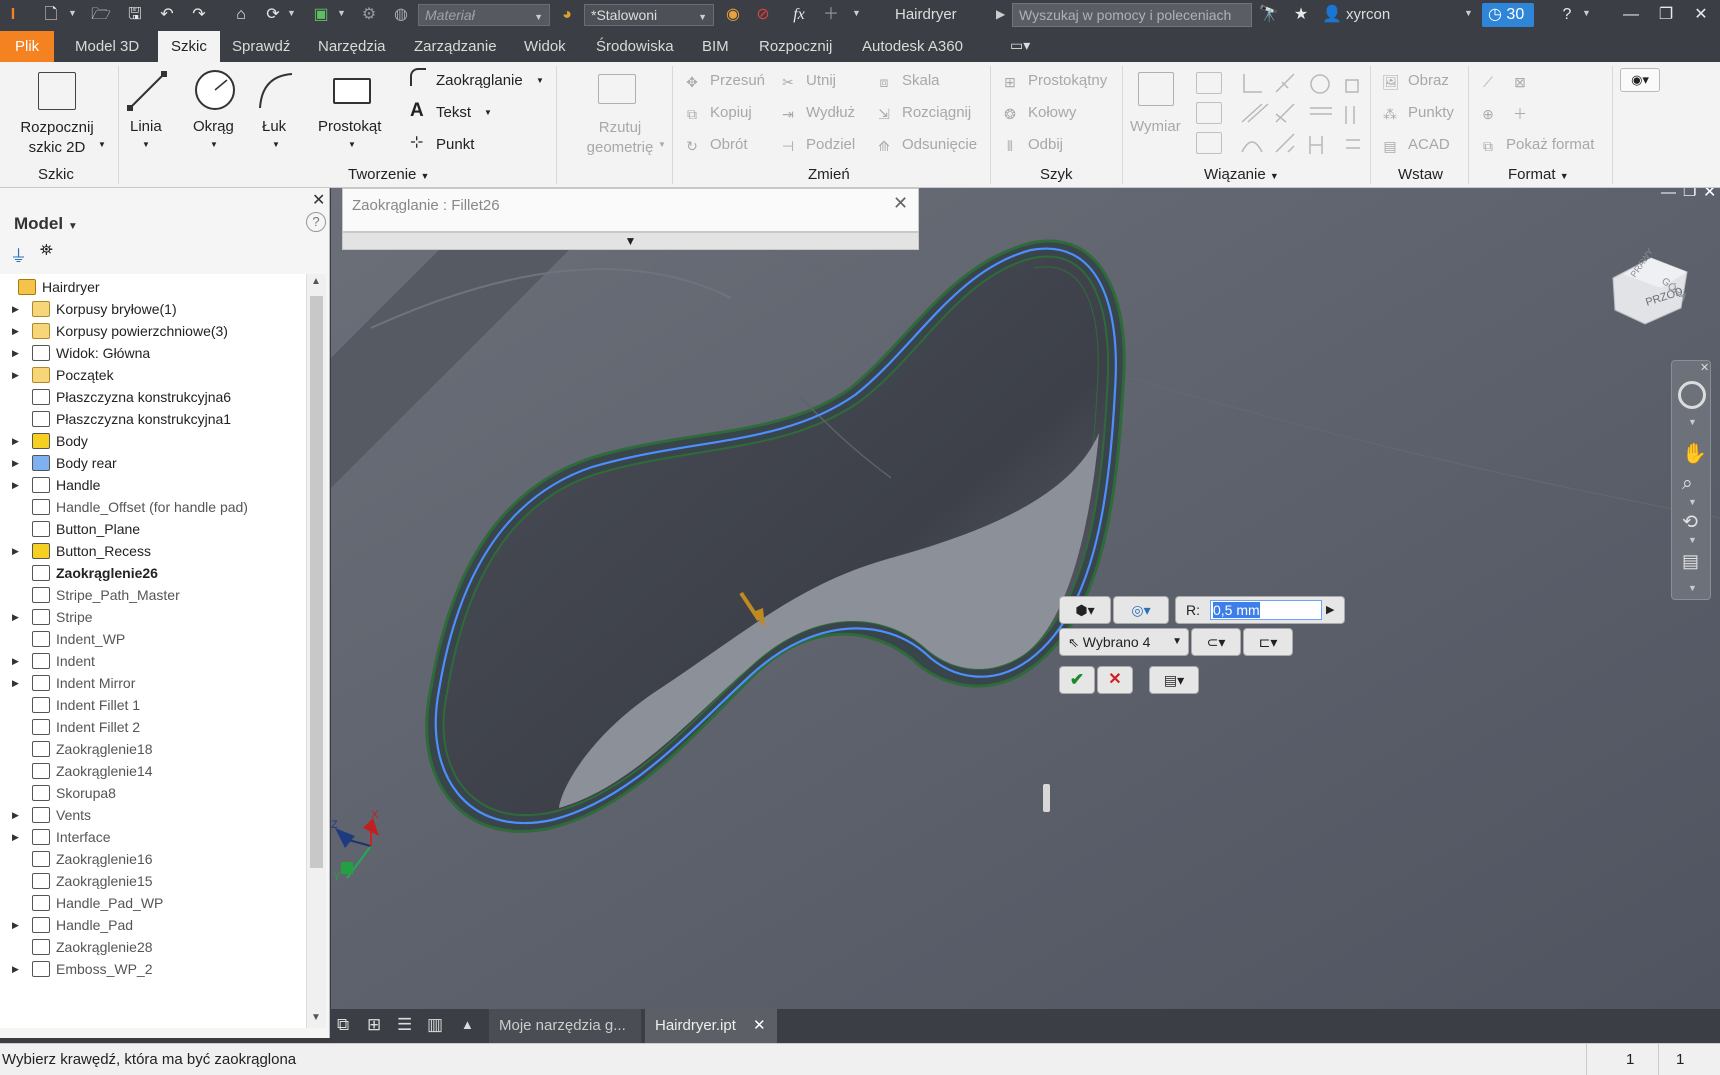 The width and height of the screenshot is (1720, 1075). I want to click on tab-view: Widok, so click(545, 46).